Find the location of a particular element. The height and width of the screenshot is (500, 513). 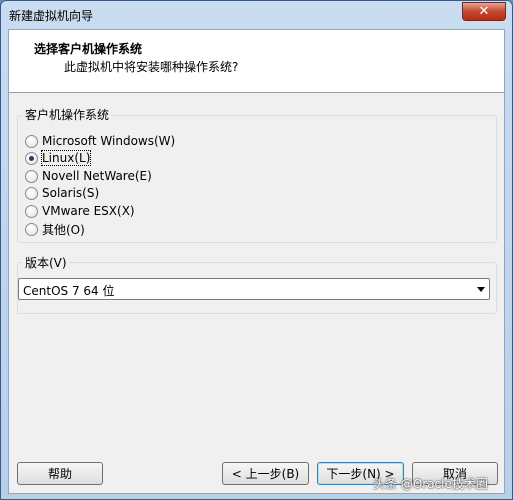

radio-netware: Novell NetWare(E) is located at coordinates (88, 176).